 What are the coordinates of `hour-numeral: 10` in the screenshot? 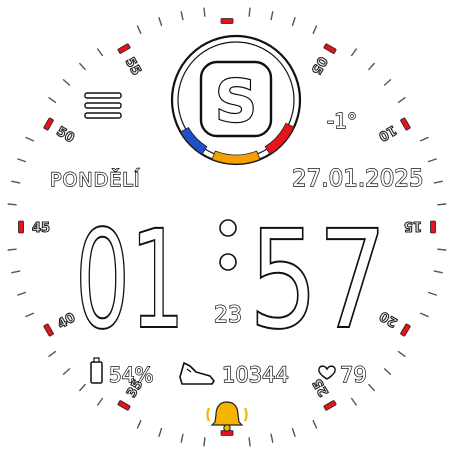 It's located at (387, 133).